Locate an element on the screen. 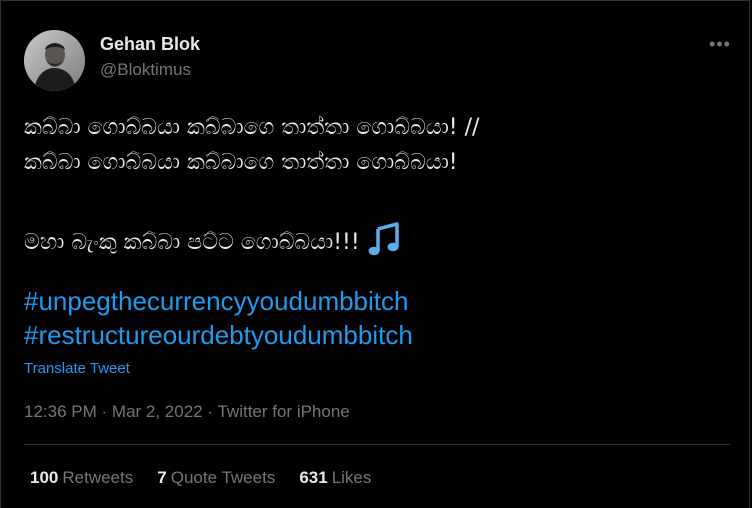 This screenshot has width=752, height=508. avatar is located at coordinates (54, 60).